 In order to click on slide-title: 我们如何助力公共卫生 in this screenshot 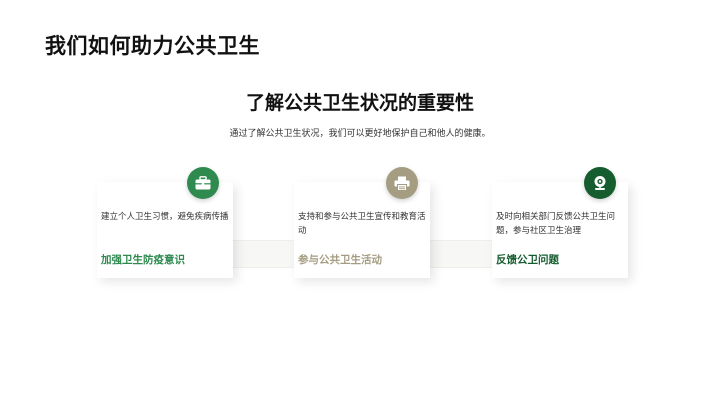, I will do `click(152, 46)`.